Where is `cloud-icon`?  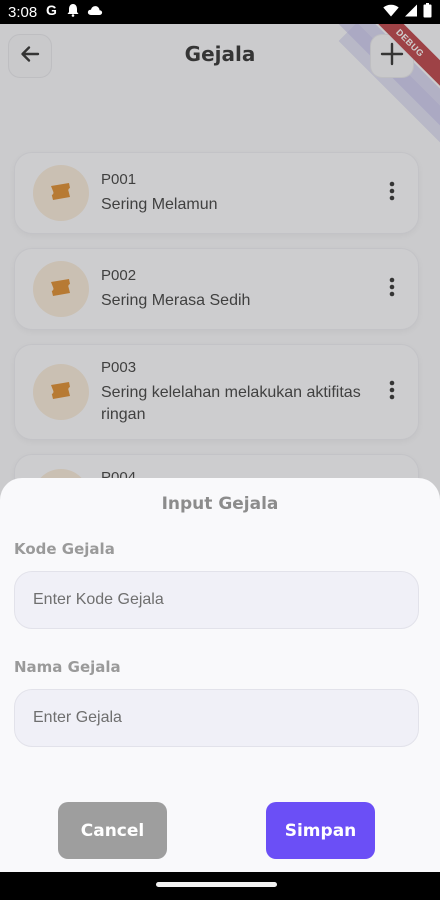 cloud-icon is located at coordinates (95, 12).